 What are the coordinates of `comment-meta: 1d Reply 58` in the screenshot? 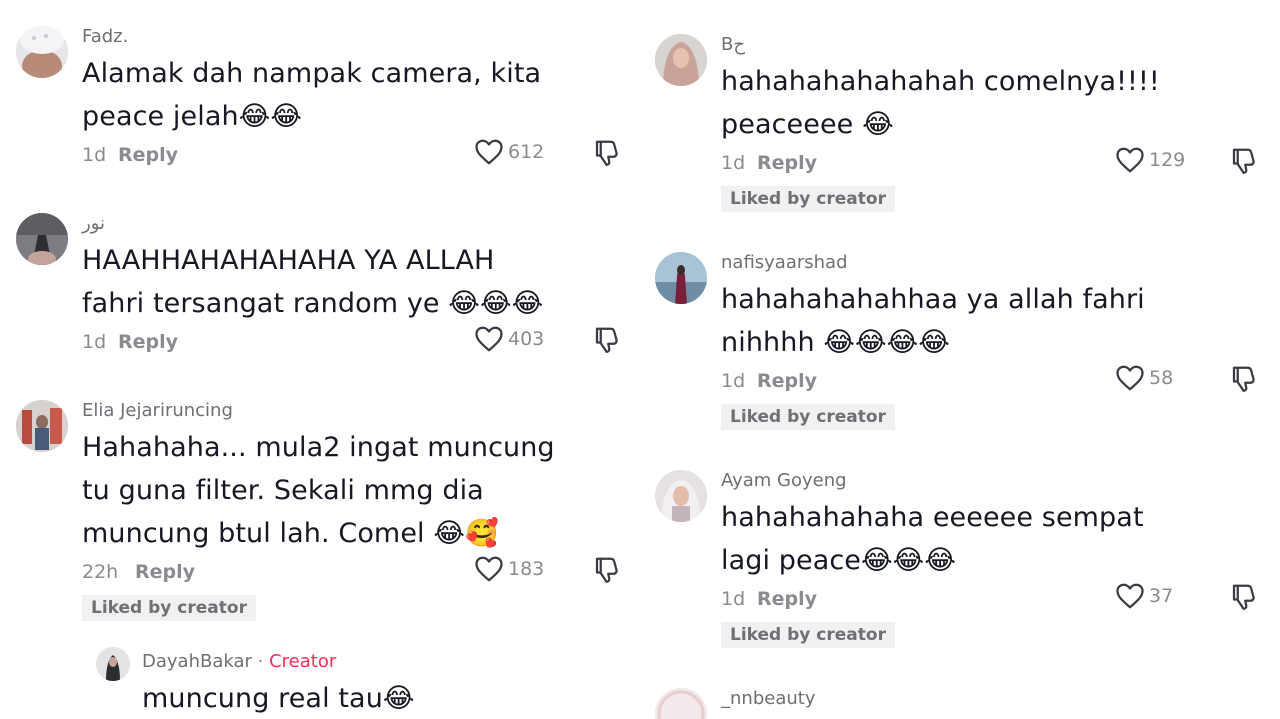 It's located at (993, 380).